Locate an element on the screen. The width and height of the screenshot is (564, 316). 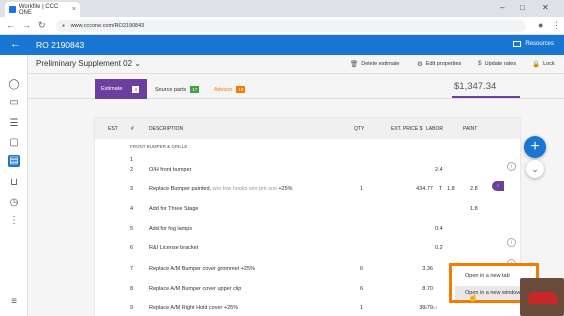
total-underline is located at coordinates (486, 97).